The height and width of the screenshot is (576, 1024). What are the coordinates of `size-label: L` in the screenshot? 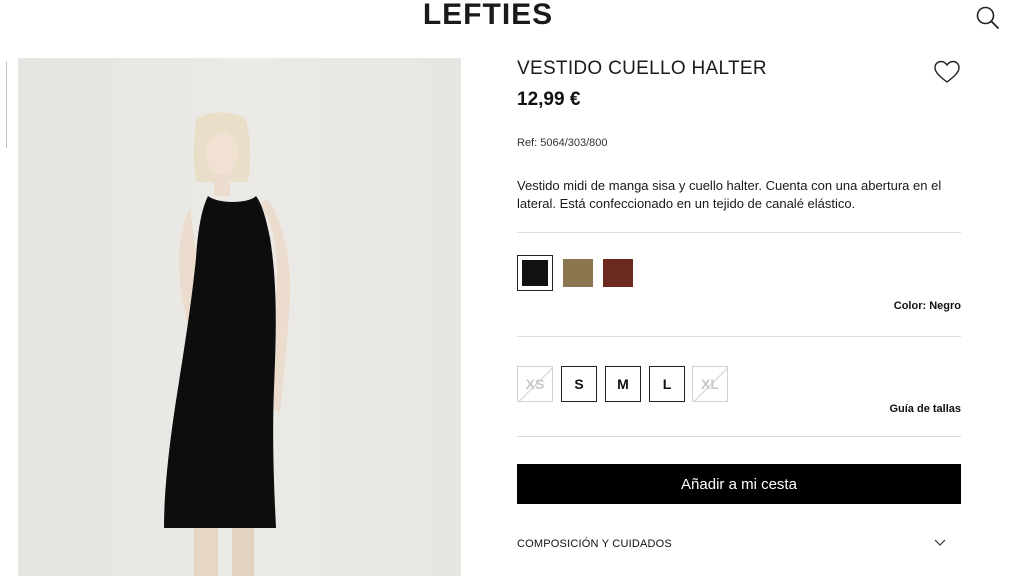 It's located at (667, 384).